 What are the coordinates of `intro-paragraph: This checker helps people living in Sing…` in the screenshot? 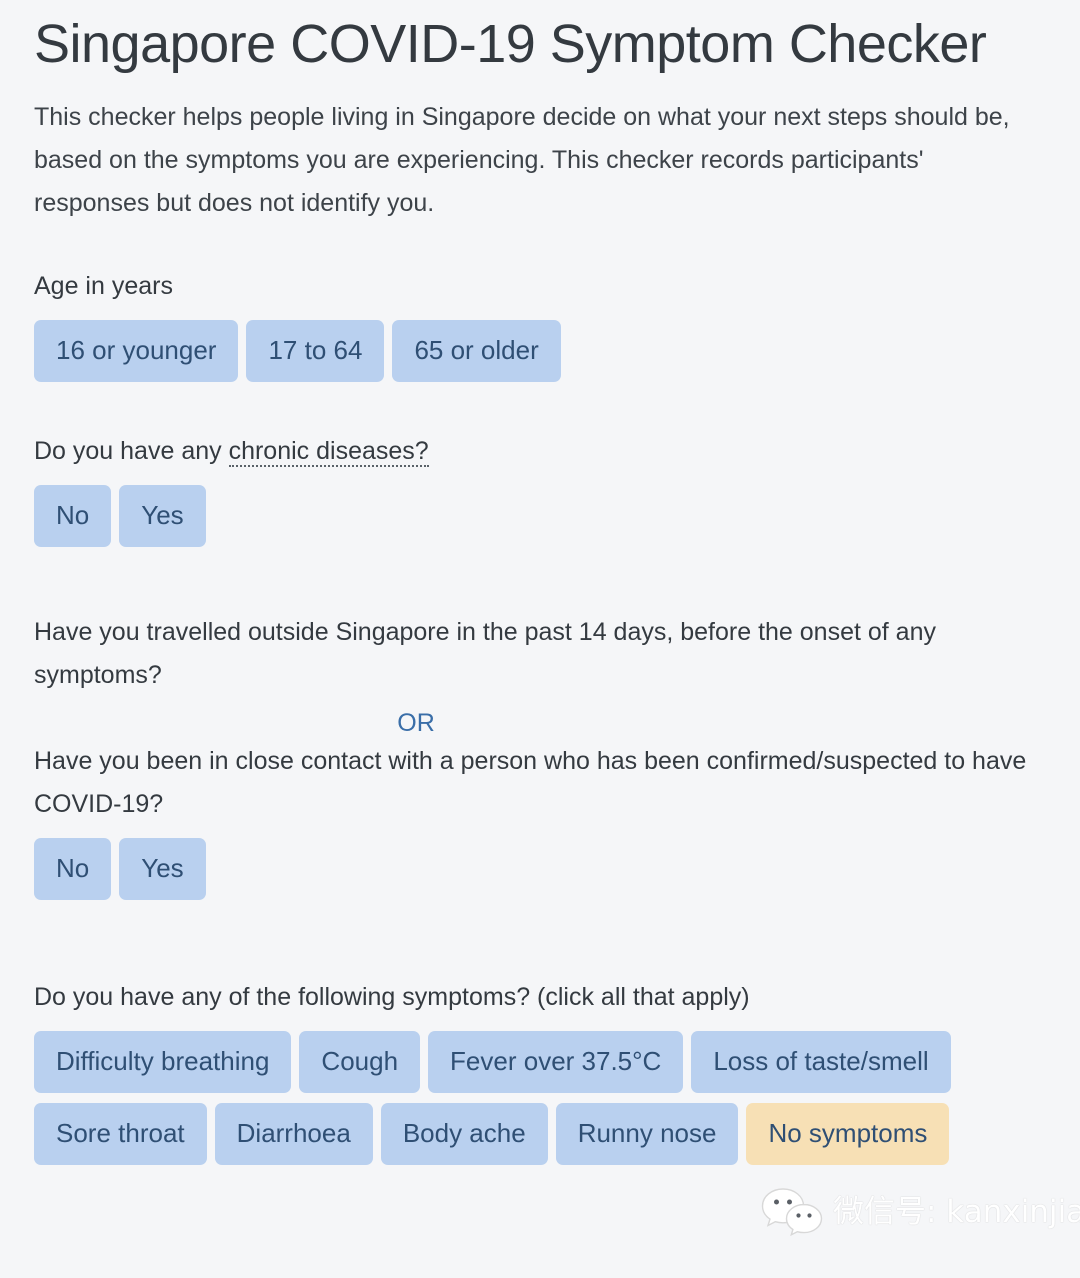 It's located at (522, 160).